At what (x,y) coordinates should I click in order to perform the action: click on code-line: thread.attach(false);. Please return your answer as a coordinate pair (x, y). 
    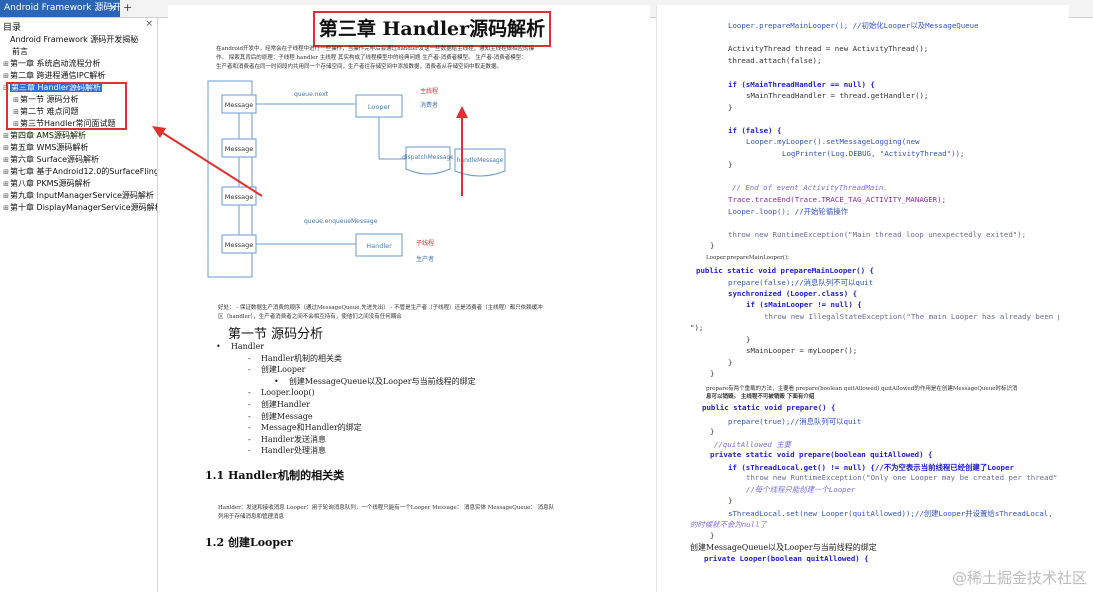
    Looking at the image, I should click on (775, 60).